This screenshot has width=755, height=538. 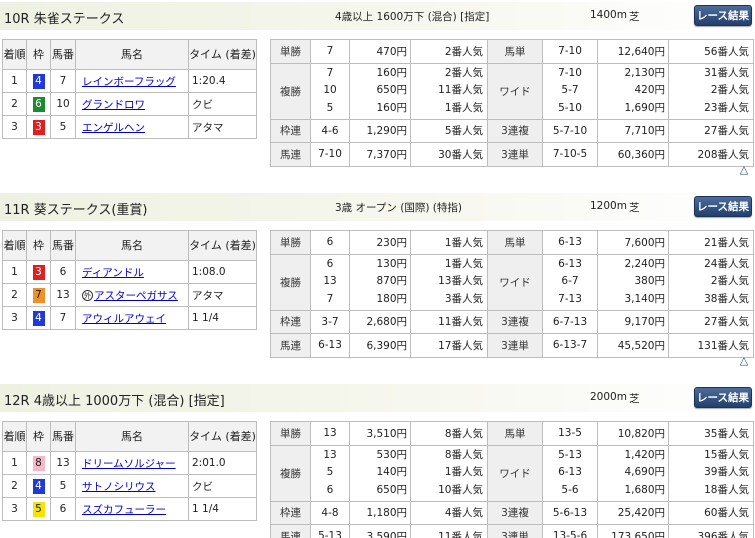 I want to click on finisher-row: 2 4 5 サトノシリウス クビ, so click(x=129, y=486).